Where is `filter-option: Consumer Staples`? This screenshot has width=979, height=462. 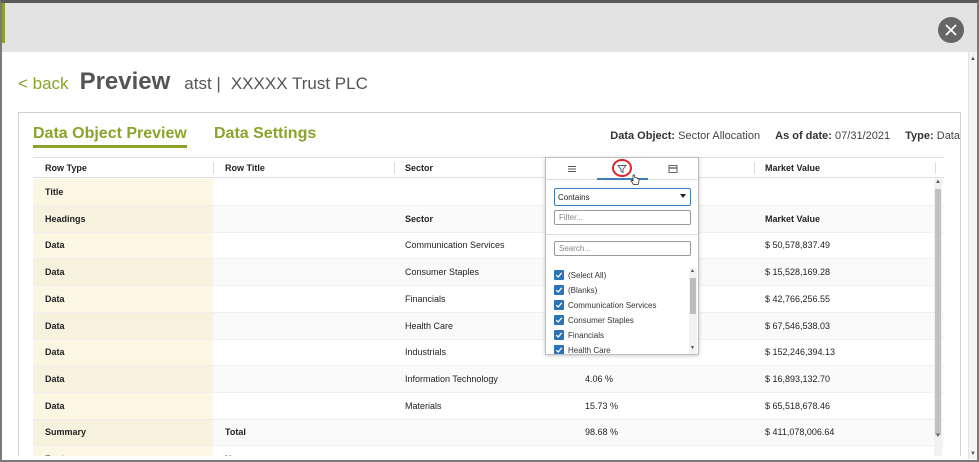
filter-option: Consumer Staples is located at coordinates (594, 320).